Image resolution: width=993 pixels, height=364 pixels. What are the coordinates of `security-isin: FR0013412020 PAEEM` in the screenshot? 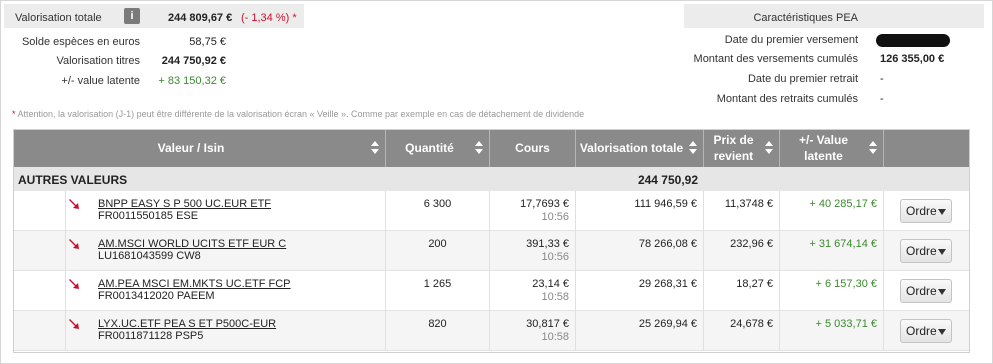 It's located at (156, 296).